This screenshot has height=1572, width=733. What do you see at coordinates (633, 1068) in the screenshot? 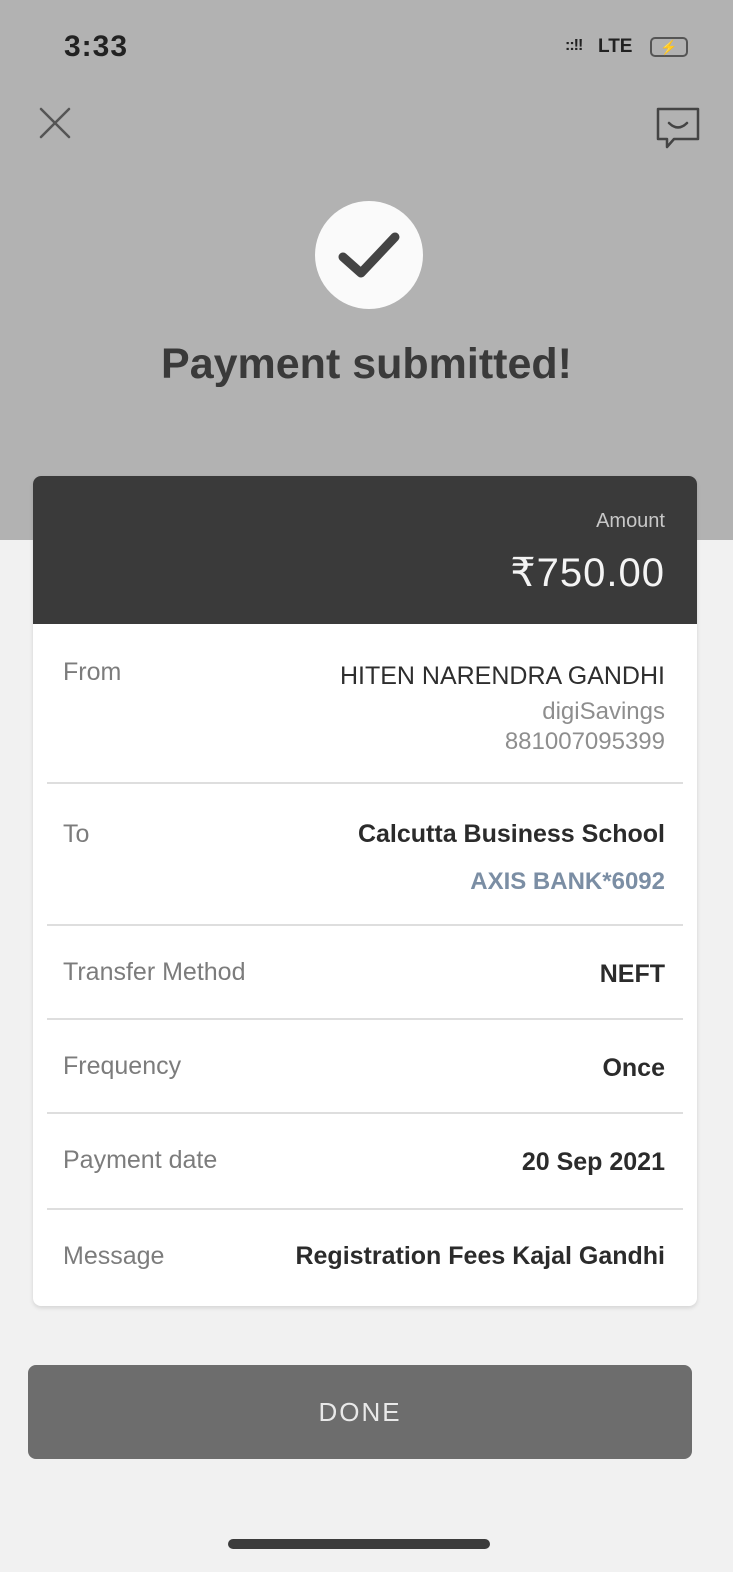
I see `frequency-value: Once` at bounding box center [633, 1068].